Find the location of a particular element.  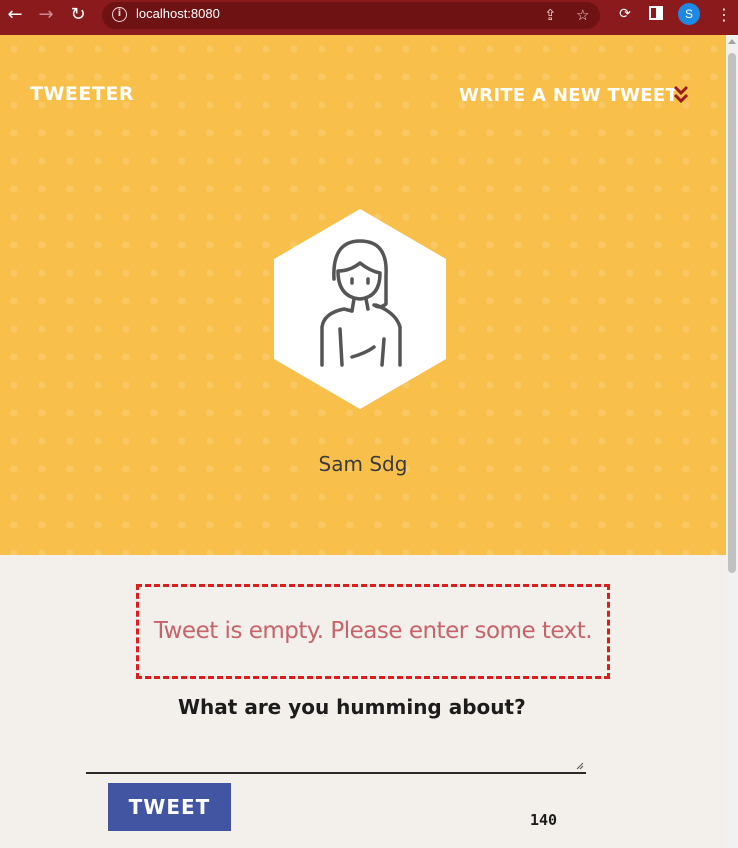

reload-icon: ↻ is located at coordinates (78, 15).